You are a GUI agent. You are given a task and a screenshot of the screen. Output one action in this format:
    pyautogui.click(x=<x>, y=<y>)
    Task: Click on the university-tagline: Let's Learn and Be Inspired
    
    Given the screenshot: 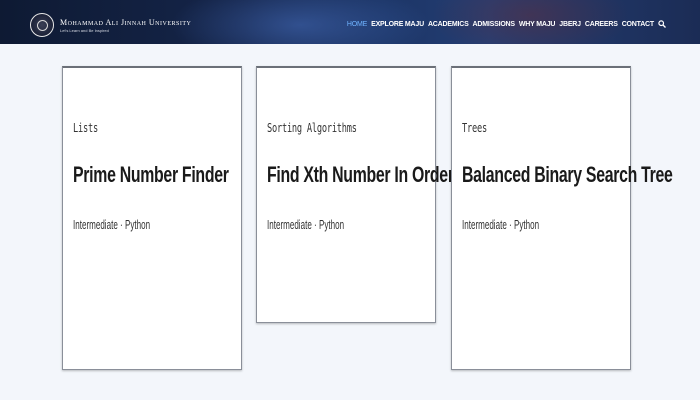 What is the action you would take?
    pyautogui.click(x=84, y=30)
    